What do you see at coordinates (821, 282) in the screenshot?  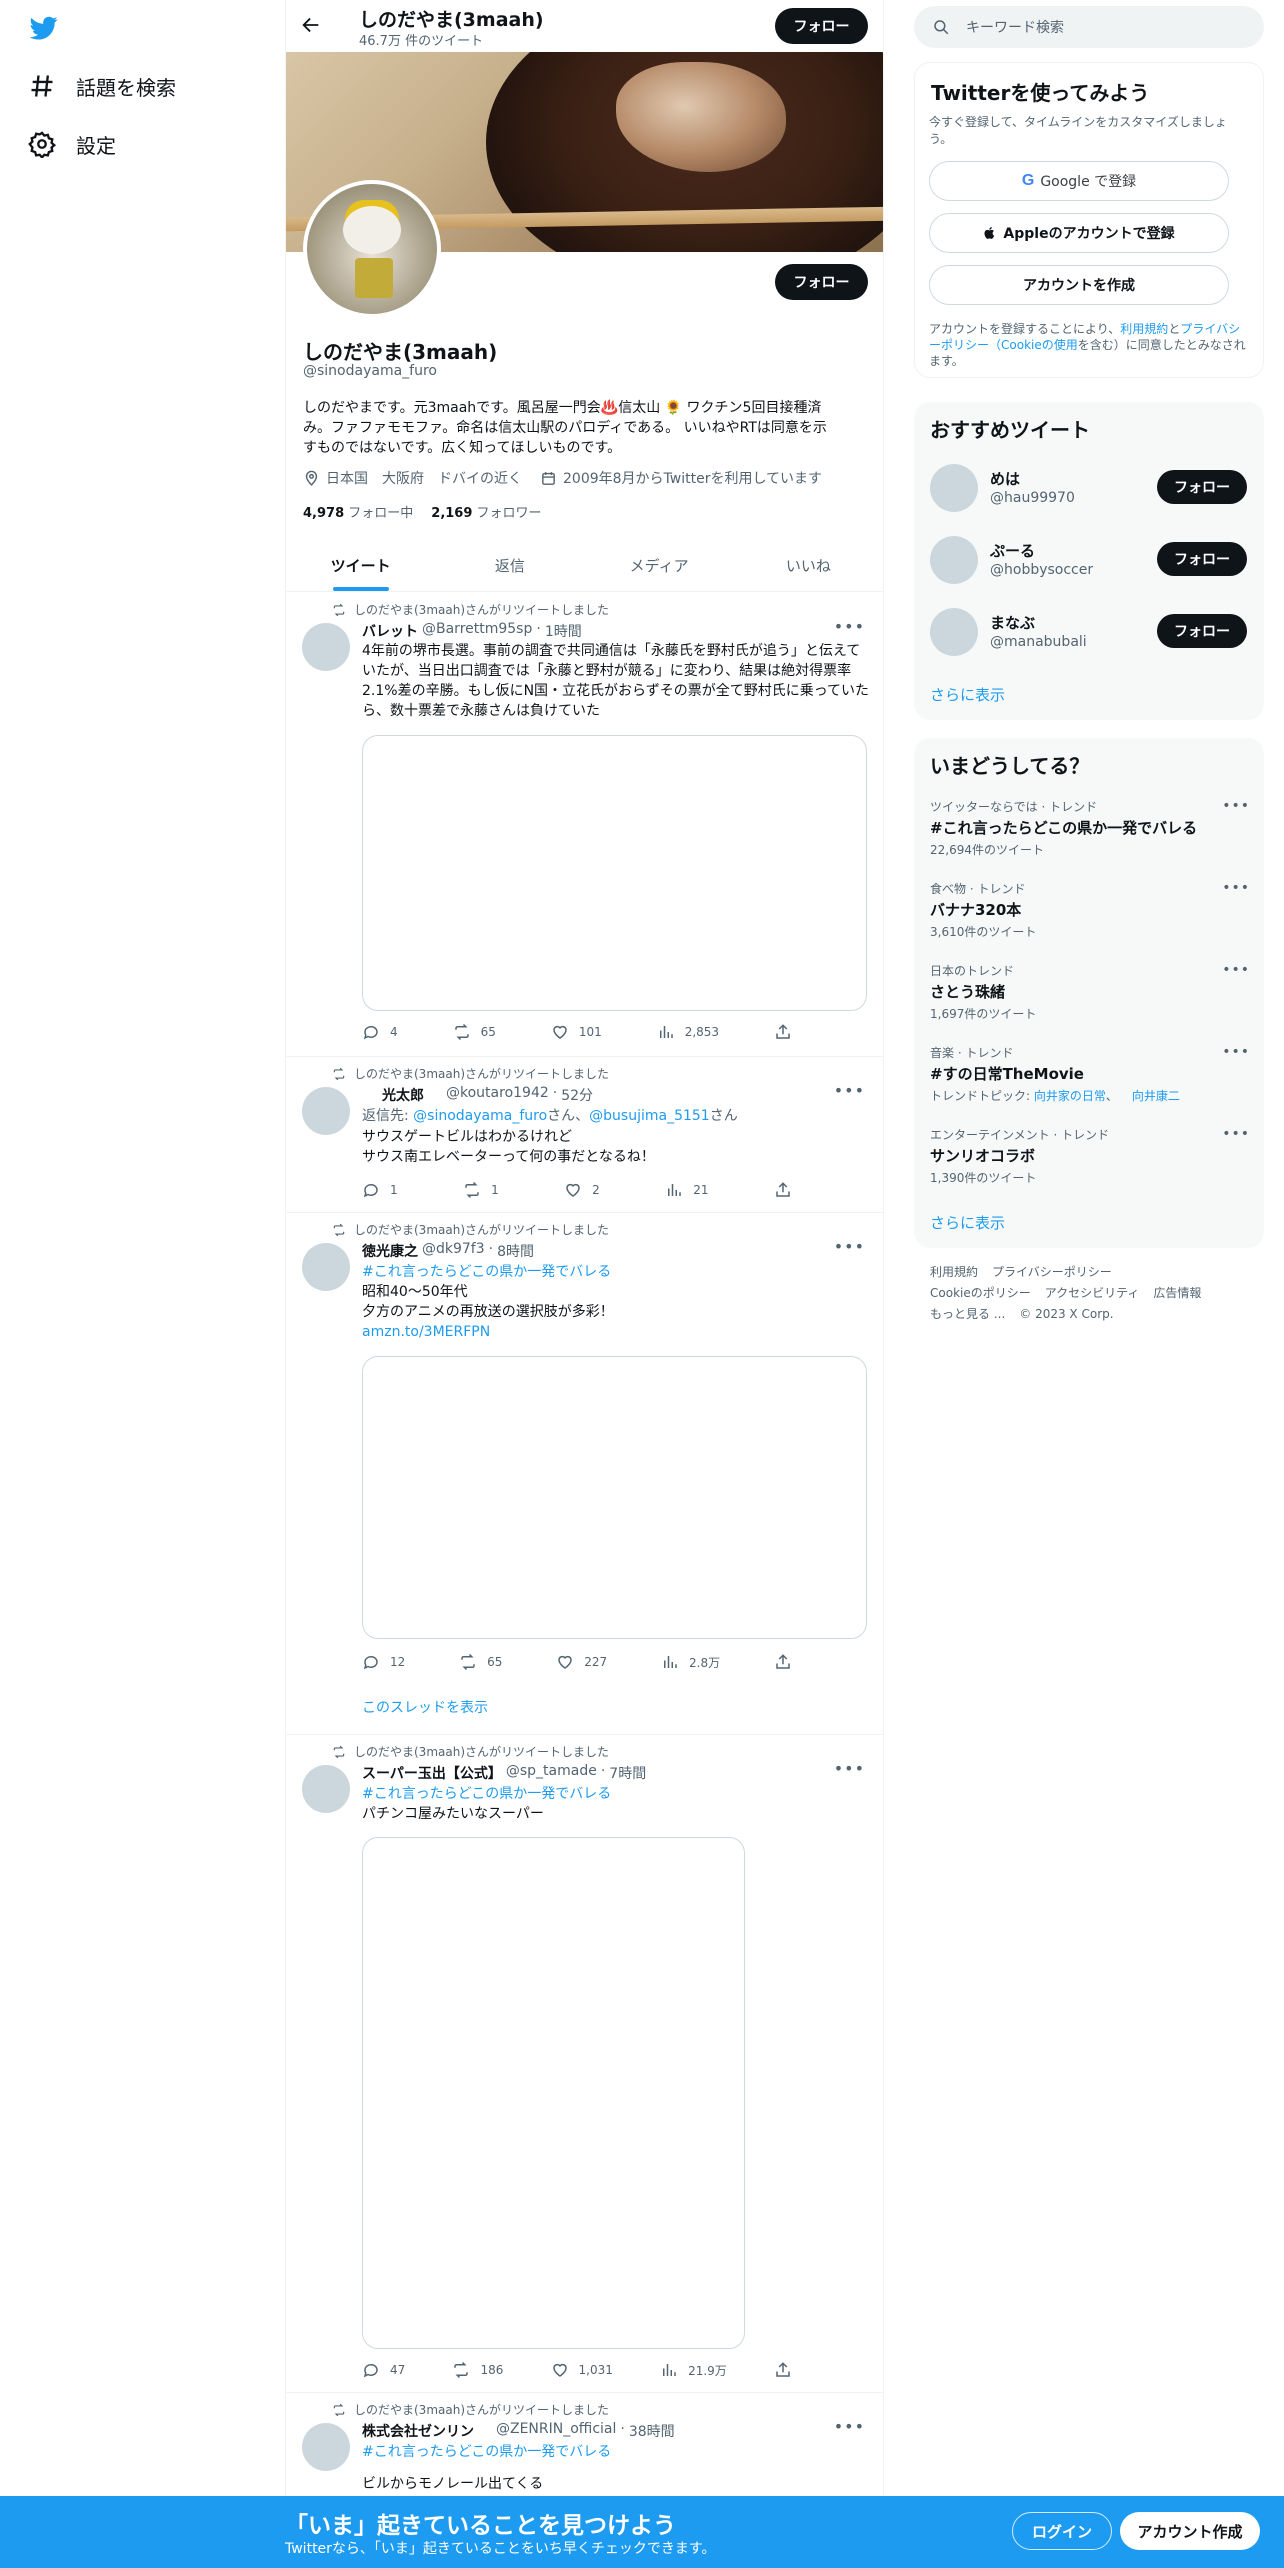 I see `profile-follow-button: フォロー` at bounding box center [821, 282].